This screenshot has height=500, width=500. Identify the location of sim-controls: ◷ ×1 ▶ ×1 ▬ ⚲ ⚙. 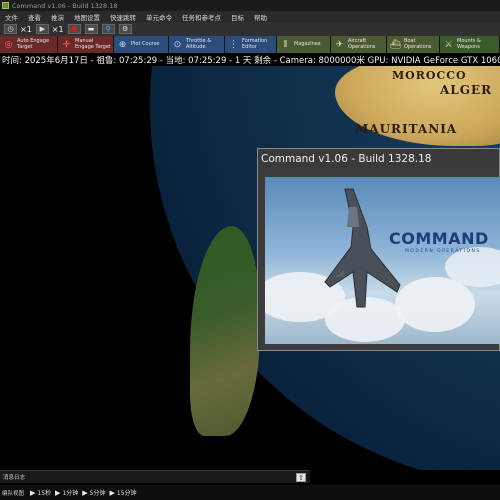
(250, 29).